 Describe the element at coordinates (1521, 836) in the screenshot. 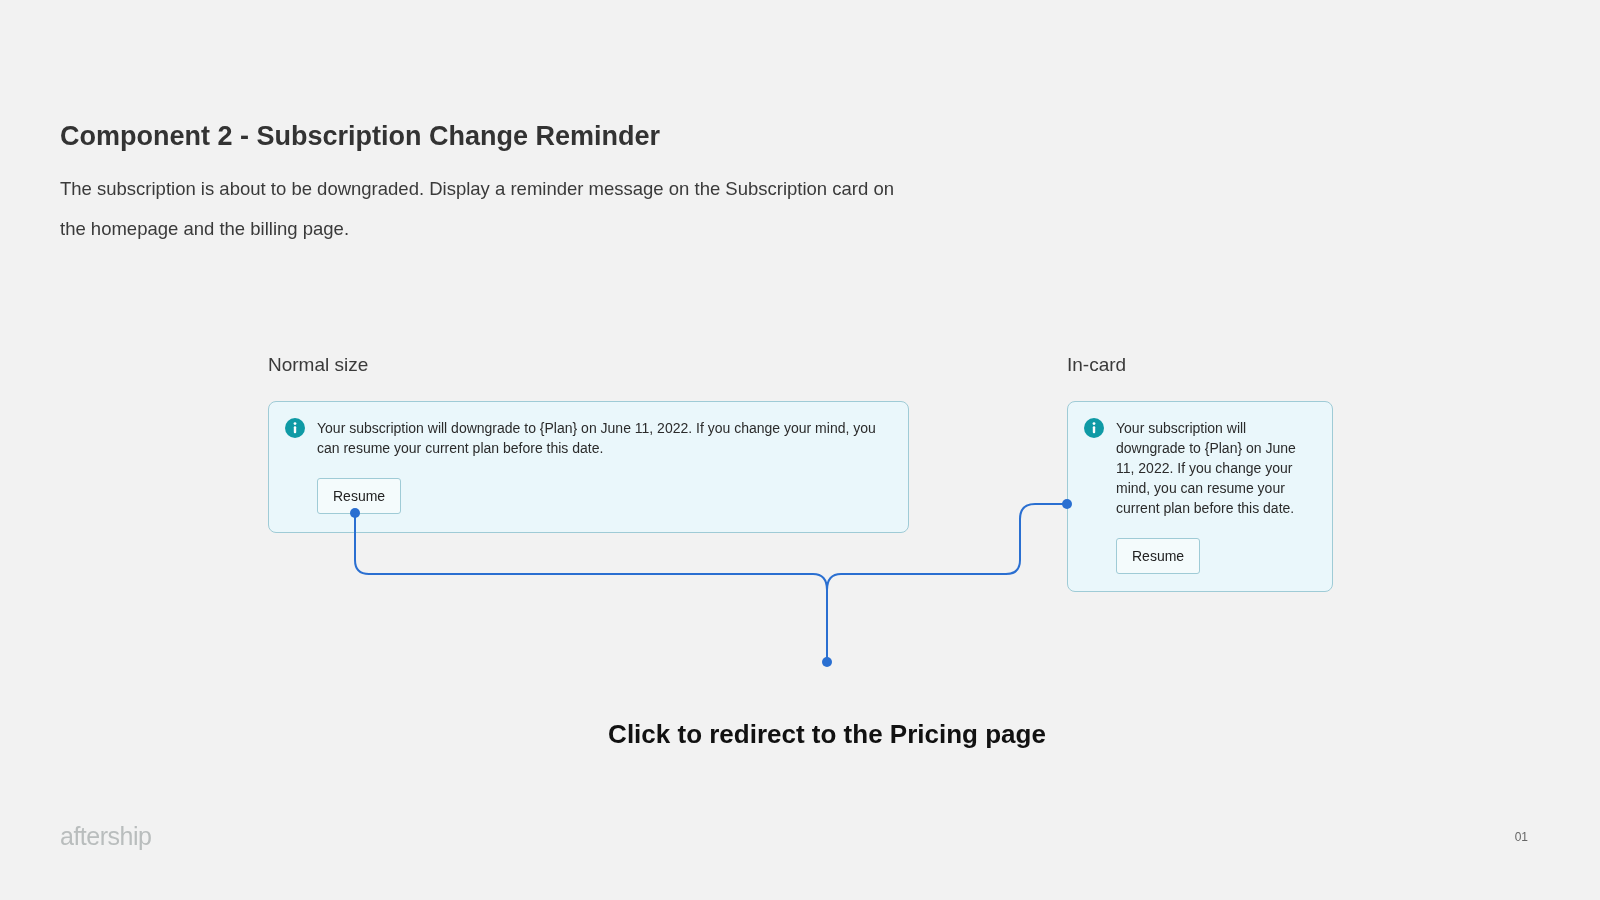

I see `page-number: 01` at that location.